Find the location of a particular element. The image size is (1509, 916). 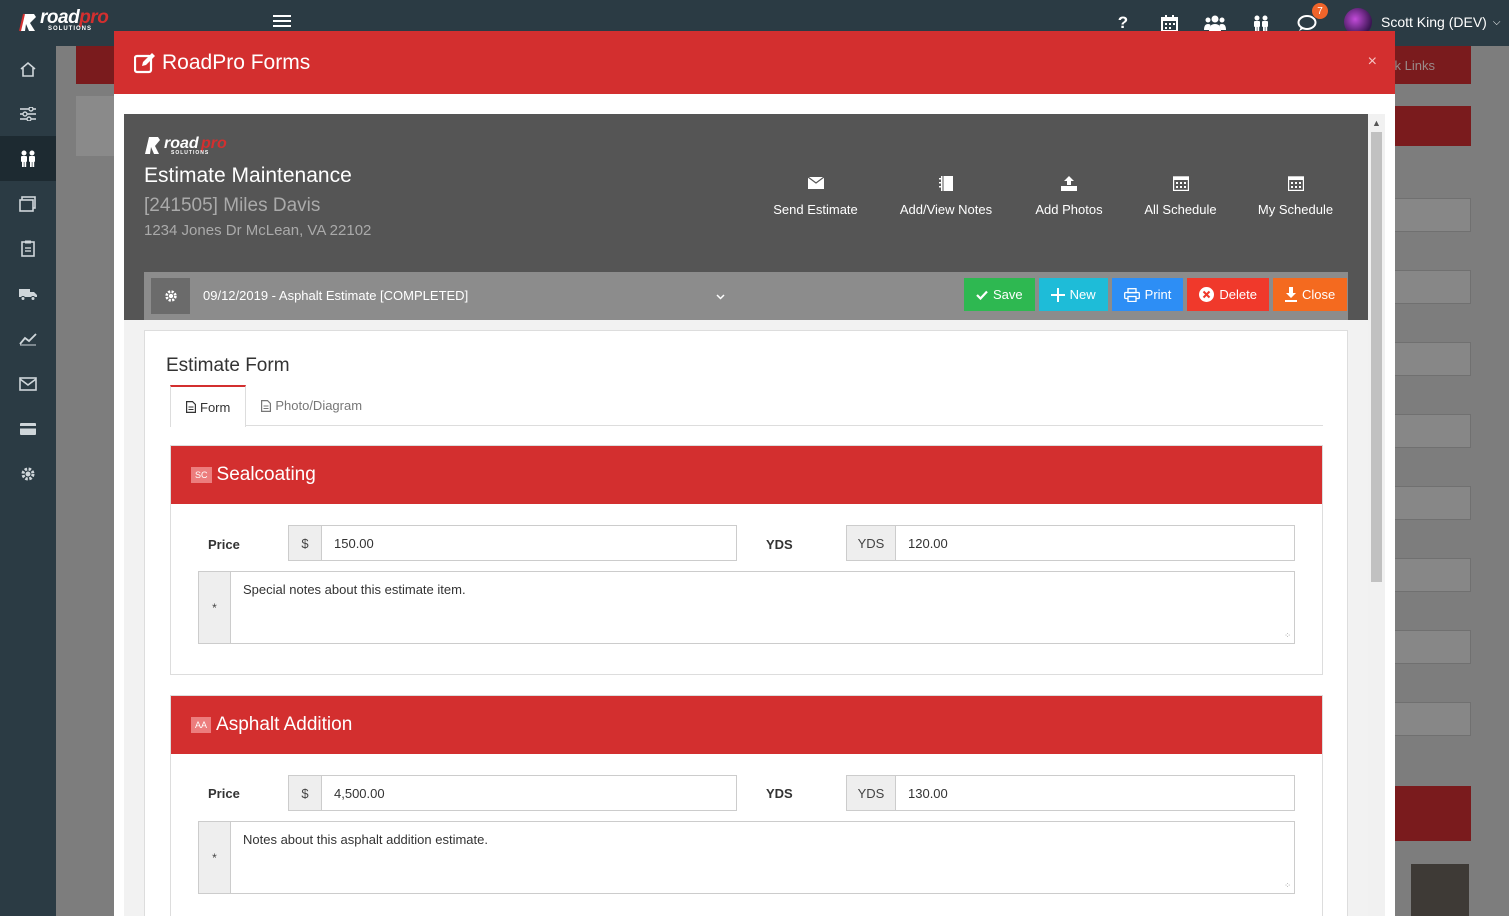

price-value: 150.00 is located at coordinates (354, 543).